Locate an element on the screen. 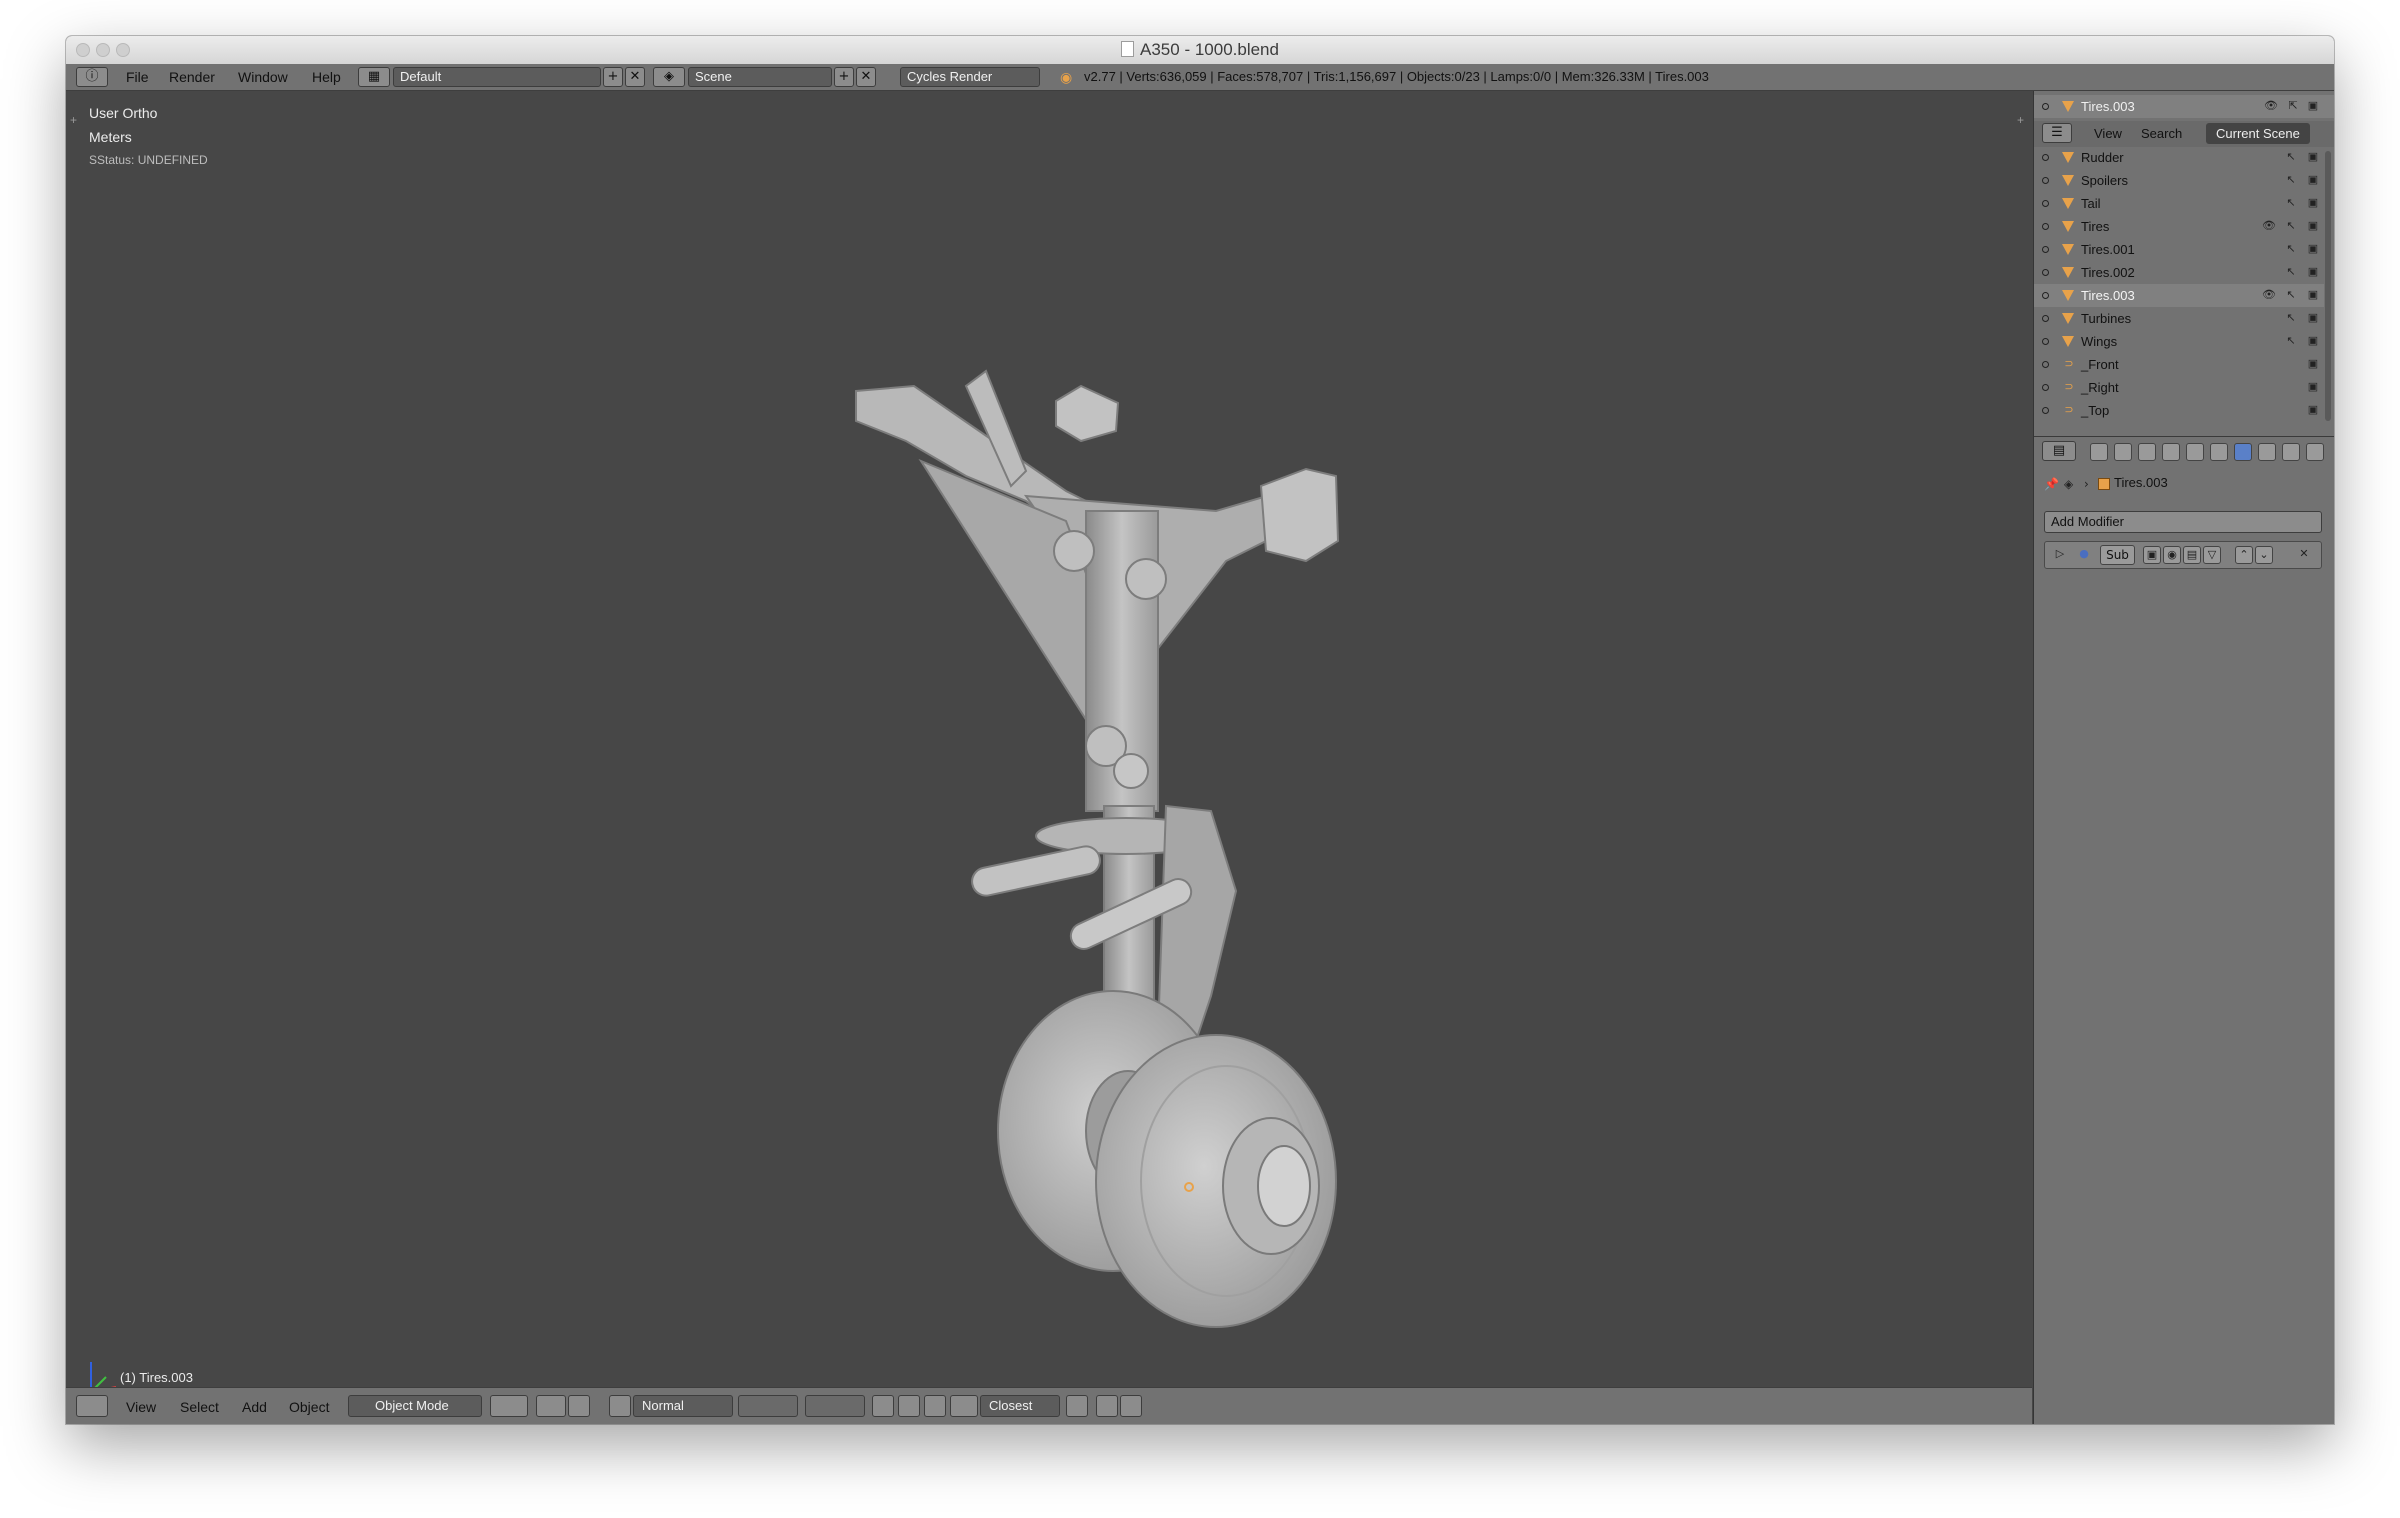 This screenshot has height=1518, width=2400. restrict-render-icon: ▣ is located at coordinates (2313, 106).